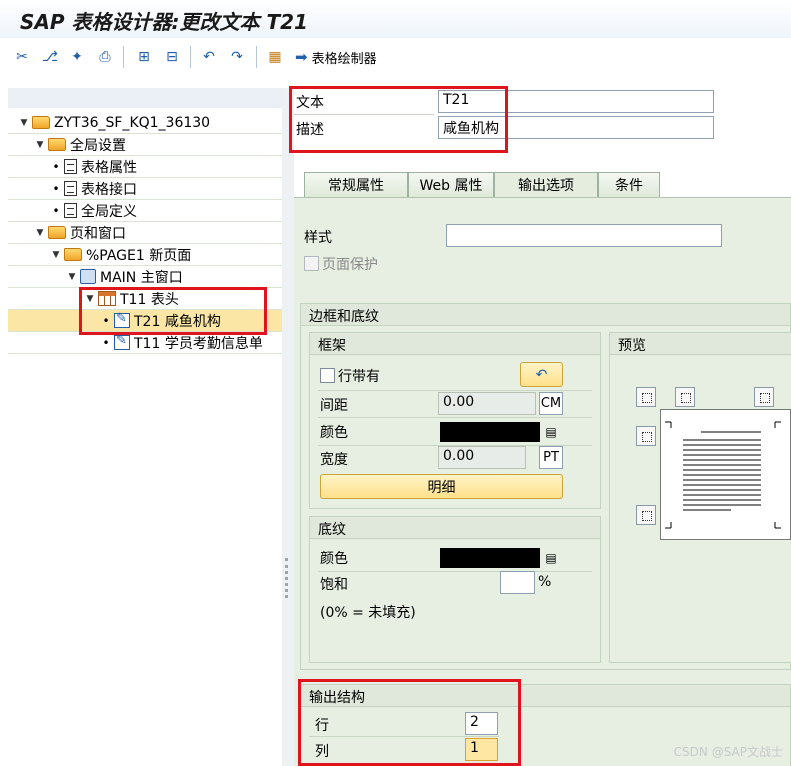  I want to click on description-field: 咸鱼机构, so click(576, 127).